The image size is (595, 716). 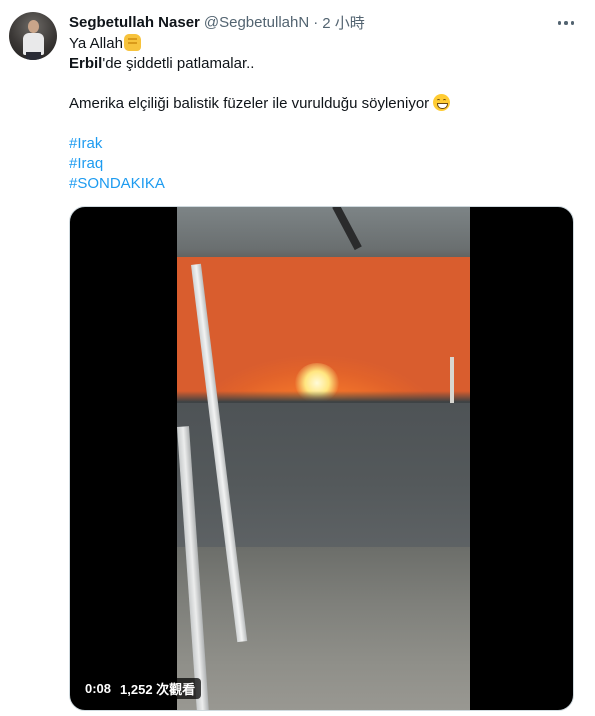 What do you see at coordinates (33, 36) in the screenshot?
I see `avatar` at bounding box center [33, 36].